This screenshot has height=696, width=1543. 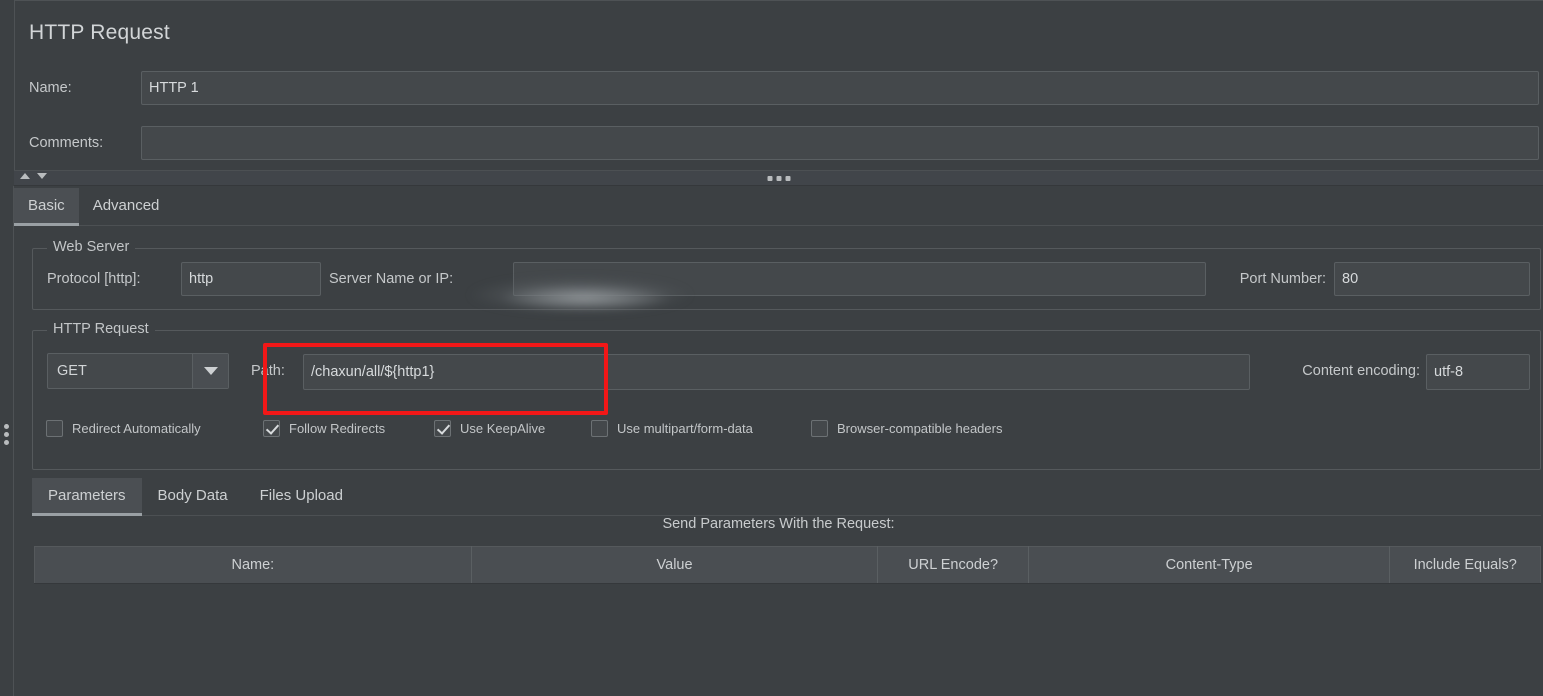 What do you see at coordinates (72, 371) in the screenshot?
I see `method-value: GET` at bounding box center [72, 371].